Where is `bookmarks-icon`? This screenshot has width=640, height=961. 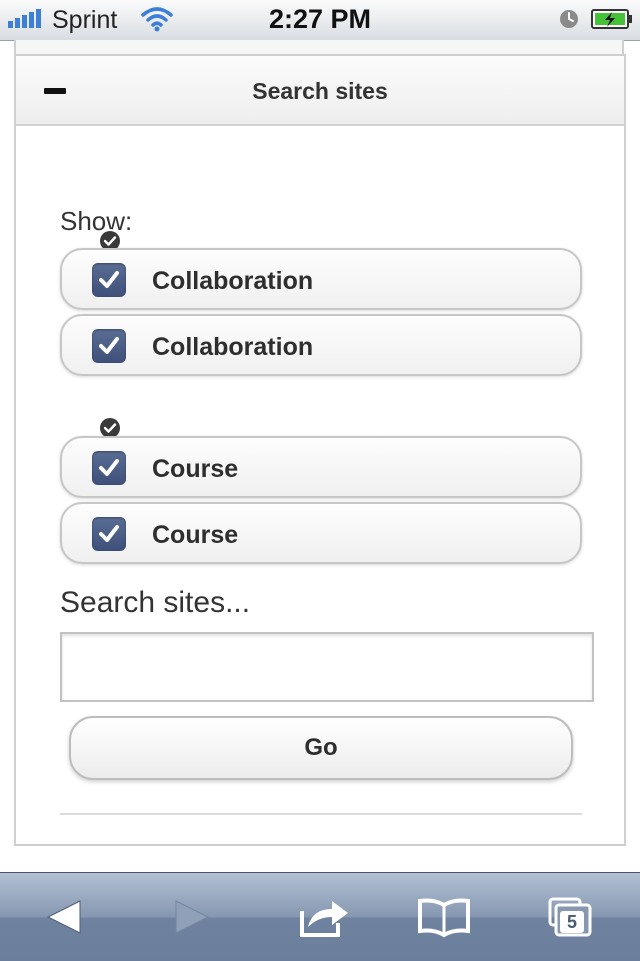
bookmarks-icon is located at coordinates (444, 917).